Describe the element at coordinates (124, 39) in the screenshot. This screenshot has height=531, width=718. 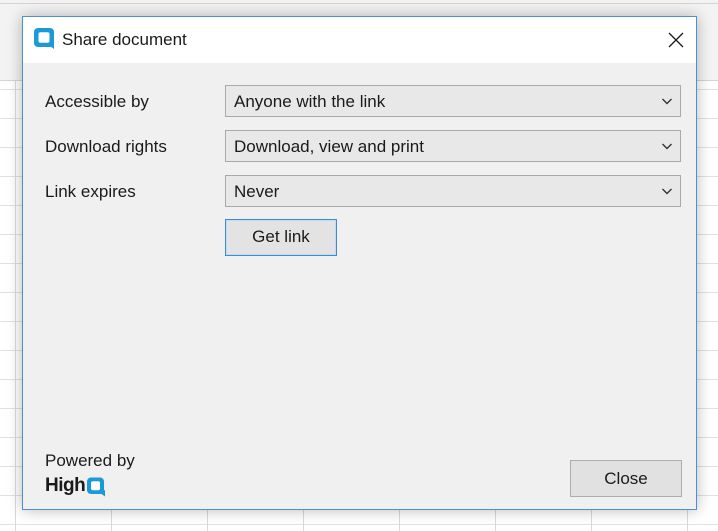
I see `dialog-title: Share document` at that location.